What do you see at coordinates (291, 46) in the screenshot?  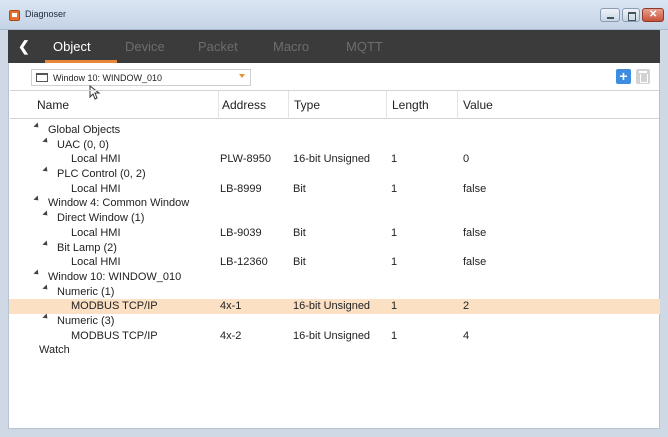 I see `tab-macro: Macro` at bounding box center [291, 46].